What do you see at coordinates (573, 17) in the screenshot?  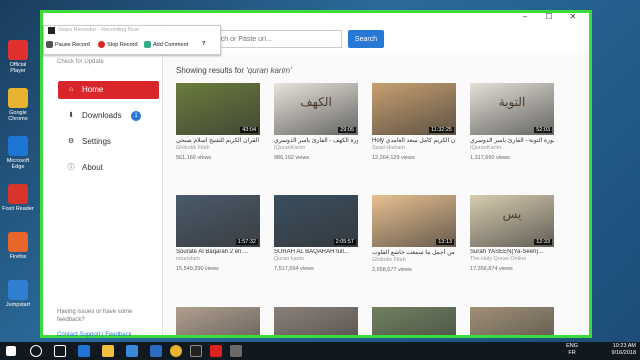 I see `close-icon: ✕` at bounding box center [573, 17].